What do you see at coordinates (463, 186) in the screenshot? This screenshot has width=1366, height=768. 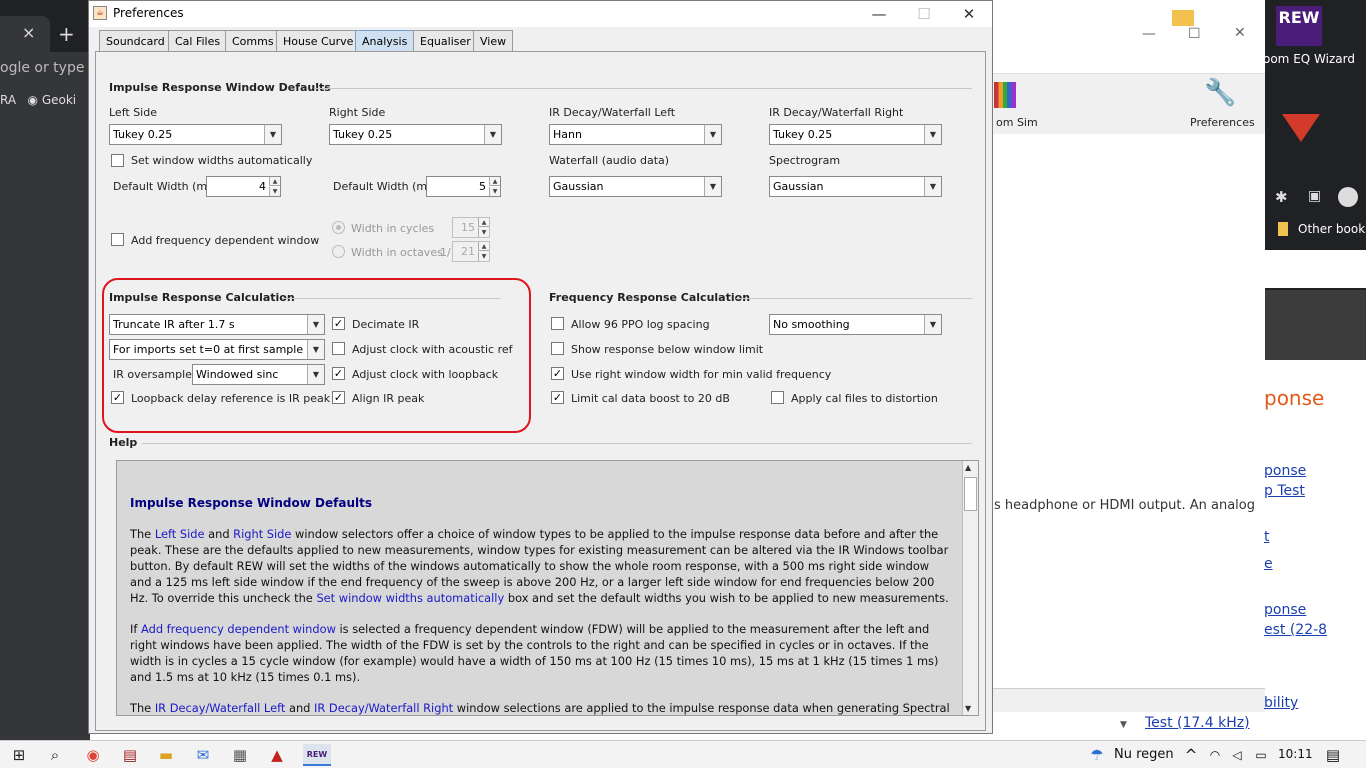 I see `right-width-spinner: 5 ▲ ▼` at bounding box center [463, 186].